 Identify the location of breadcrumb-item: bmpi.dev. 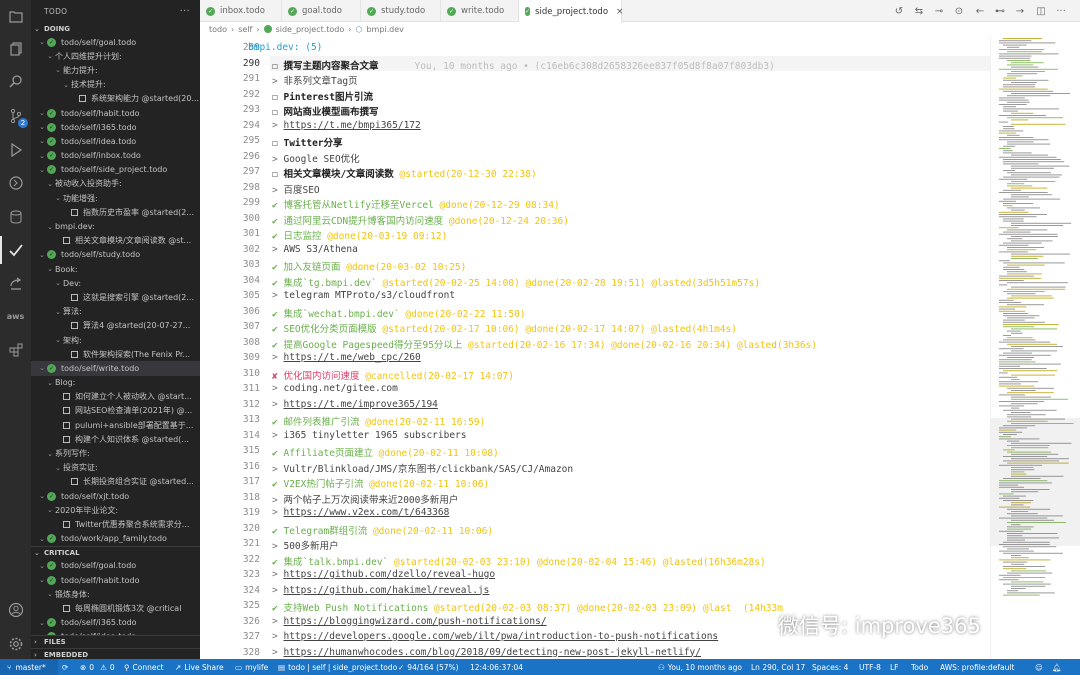
(384, 29).